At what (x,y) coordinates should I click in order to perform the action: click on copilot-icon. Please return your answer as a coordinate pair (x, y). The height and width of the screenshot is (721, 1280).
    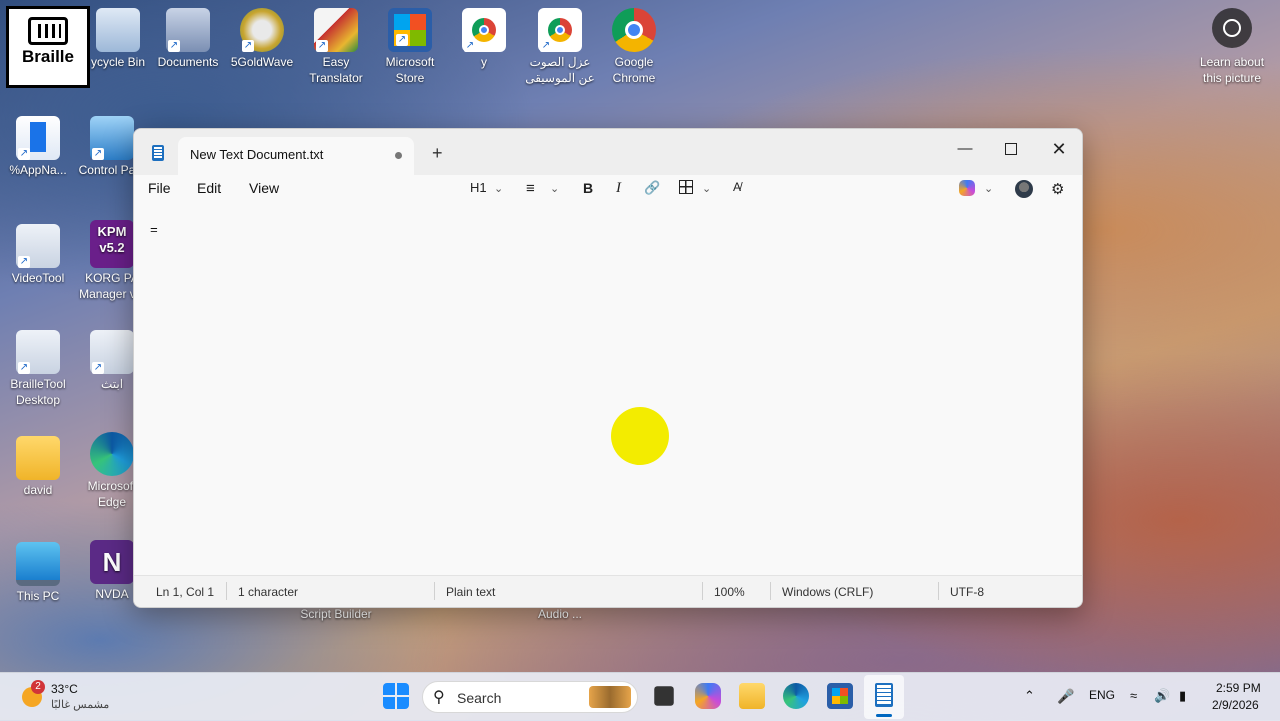
    Looking at the image, I should click on (967, 189).